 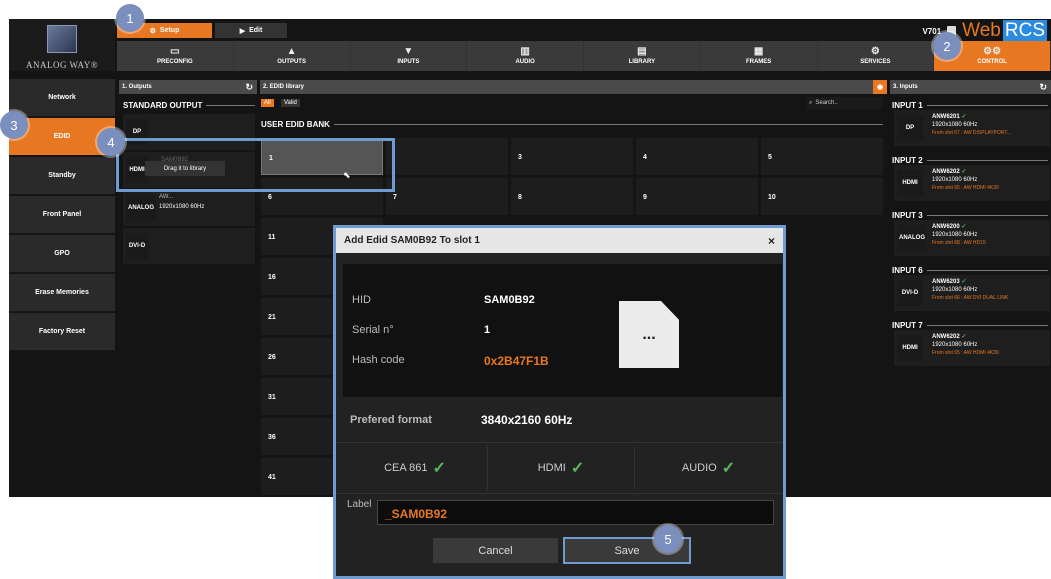 What do you see at coordinates (415, 468) in the screenshot?
I see `cap-cea861: CEA 861 ✓` at bounding box center [415, 468].